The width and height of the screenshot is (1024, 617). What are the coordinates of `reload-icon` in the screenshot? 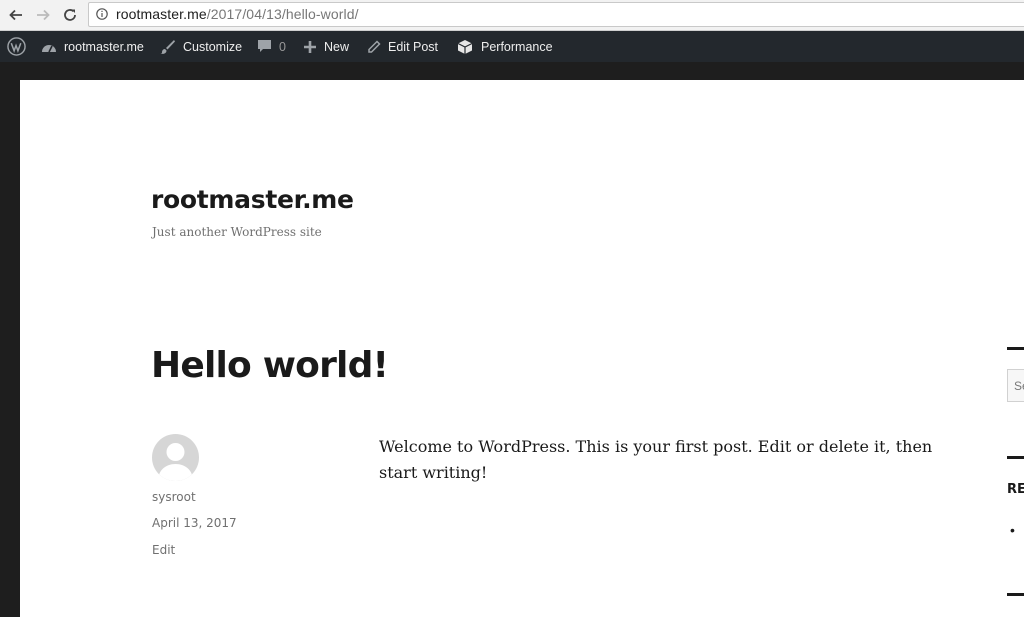 It's located at (70, 15).